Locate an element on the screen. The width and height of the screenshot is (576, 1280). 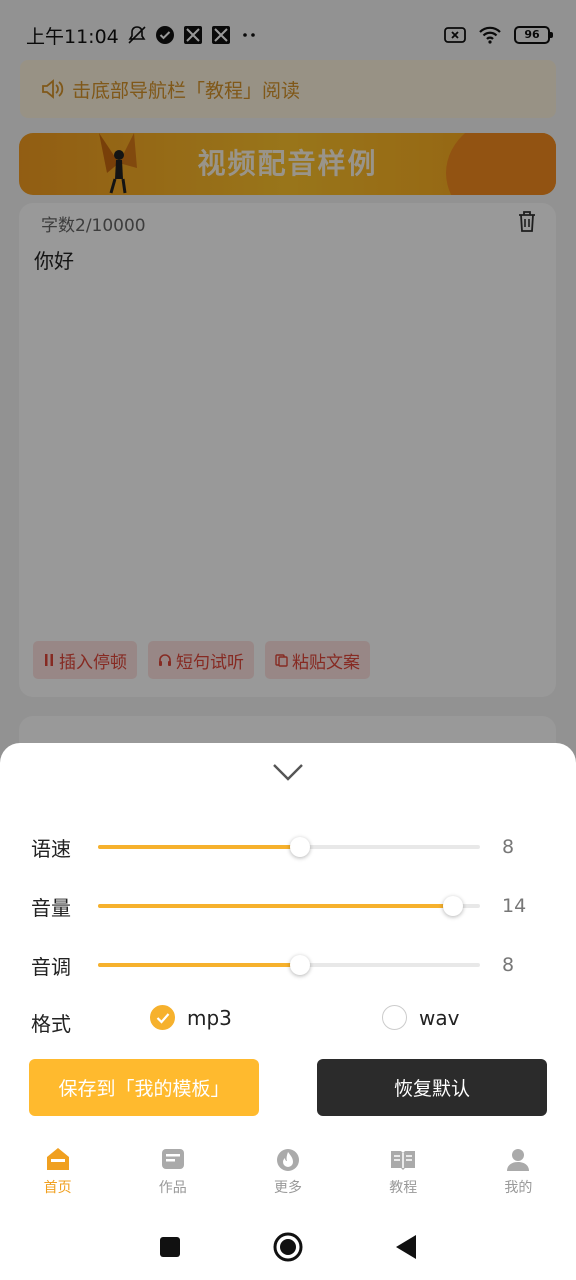
radio-unchecked-icon is located at coordinates (394, 1017).